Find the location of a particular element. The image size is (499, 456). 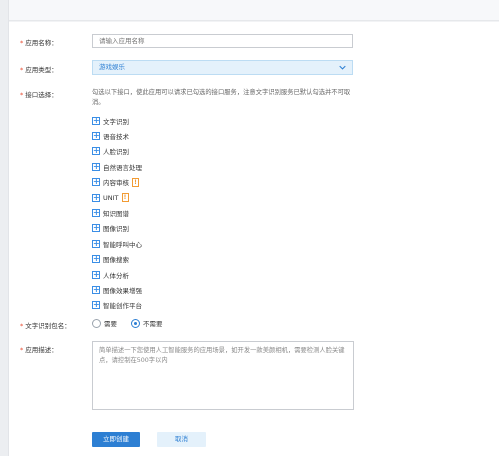

top-strip is located at coordinates (254, 10).